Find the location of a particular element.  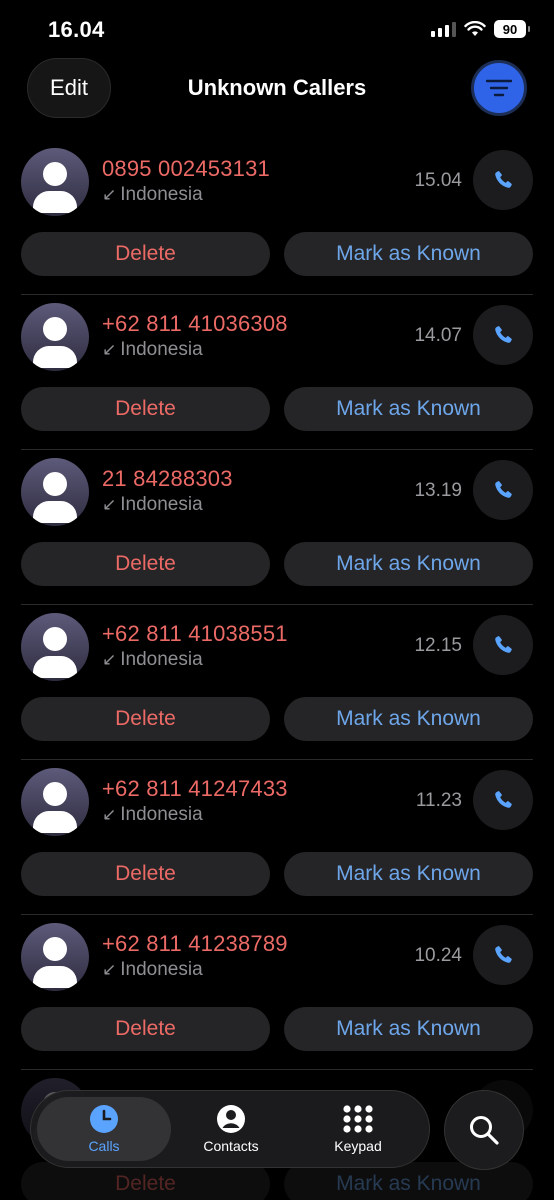

clock-icon is located at coordinates (104, 1119).